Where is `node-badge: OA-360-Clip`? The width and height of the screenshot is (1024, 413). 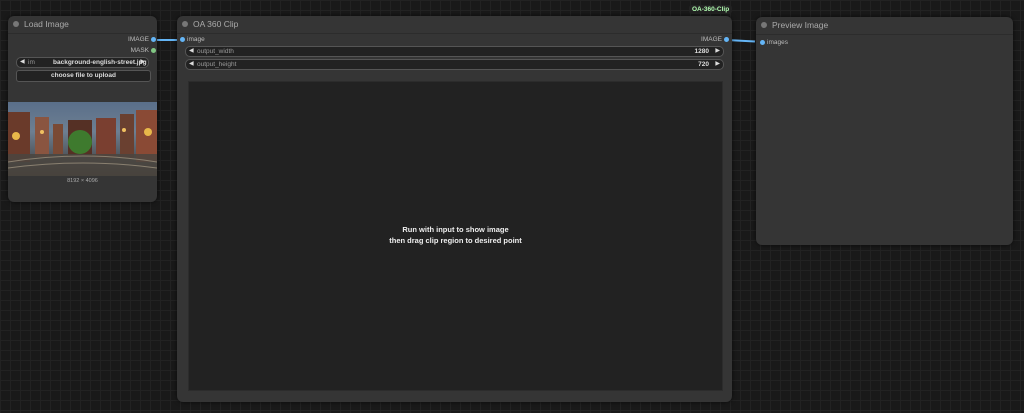 node-badge: OA-360-Clip is located at coordinates (711, 9).